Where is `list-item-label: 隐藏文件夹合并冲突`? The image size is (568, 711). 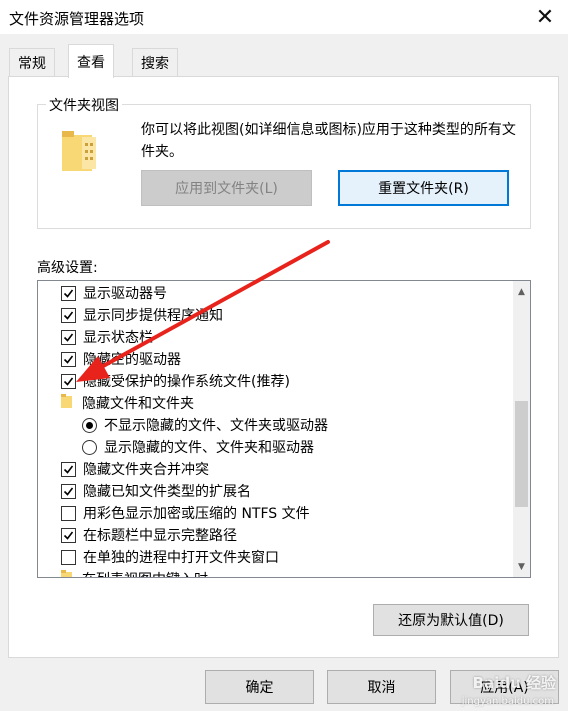
list-item-label: 隐藏文件夹合并冲突 is located at coordinates (146, 470).